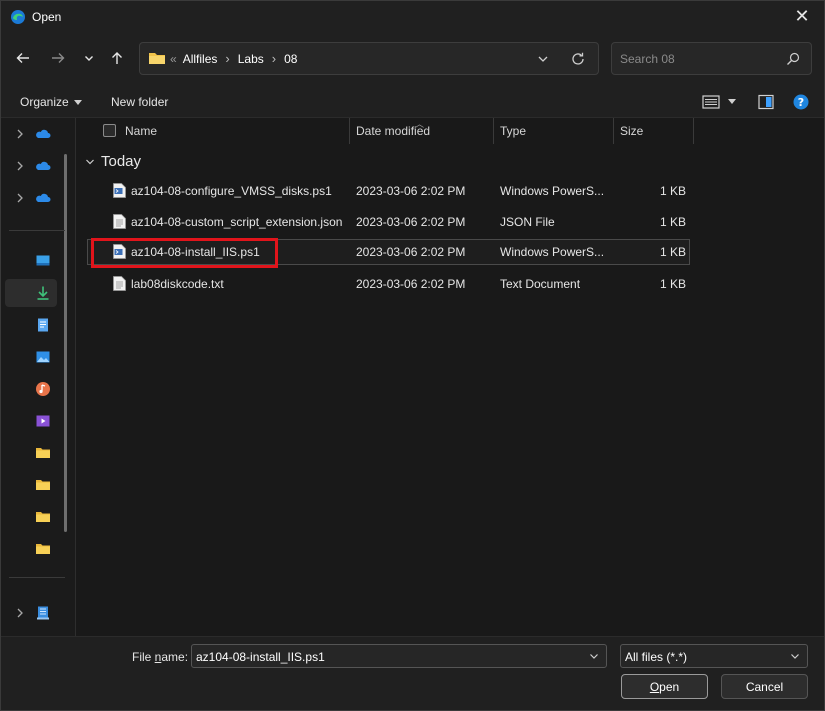  What do you see at coordinates (669, 686) in the screenshot?
I see `open-label: pen` at bounding box center [669, 686].